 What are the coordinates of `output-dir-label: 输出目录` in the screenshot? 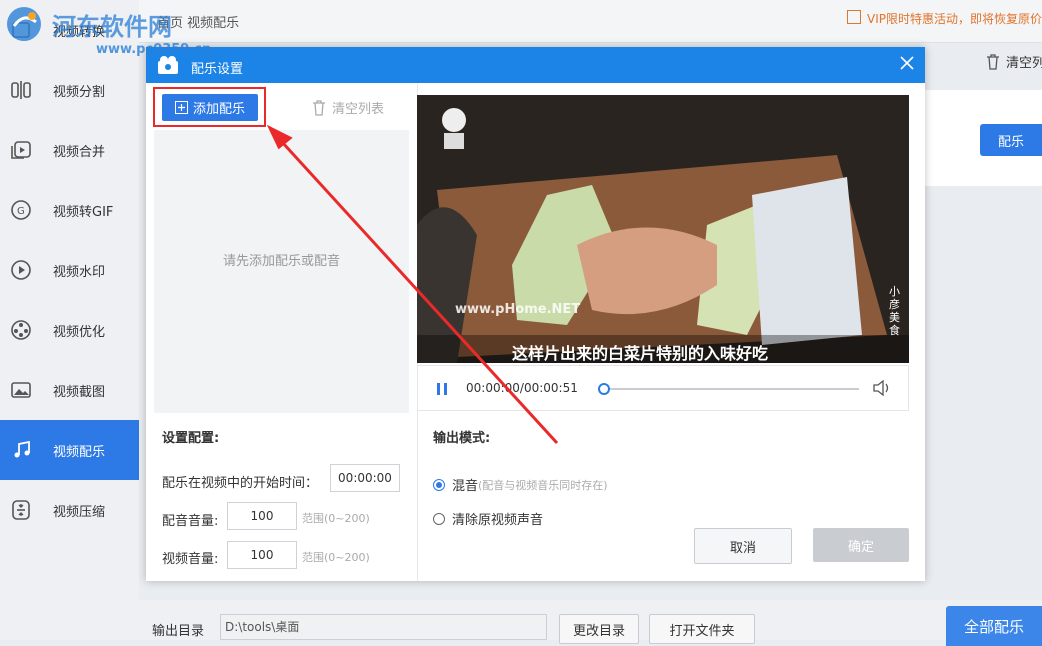 It's located at (178, 631).